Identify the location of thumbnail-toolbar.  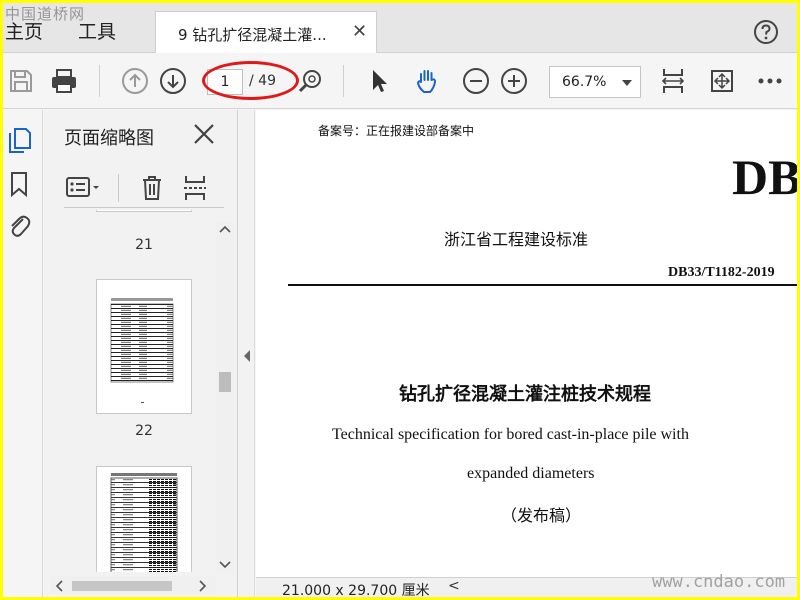
(144, 188).